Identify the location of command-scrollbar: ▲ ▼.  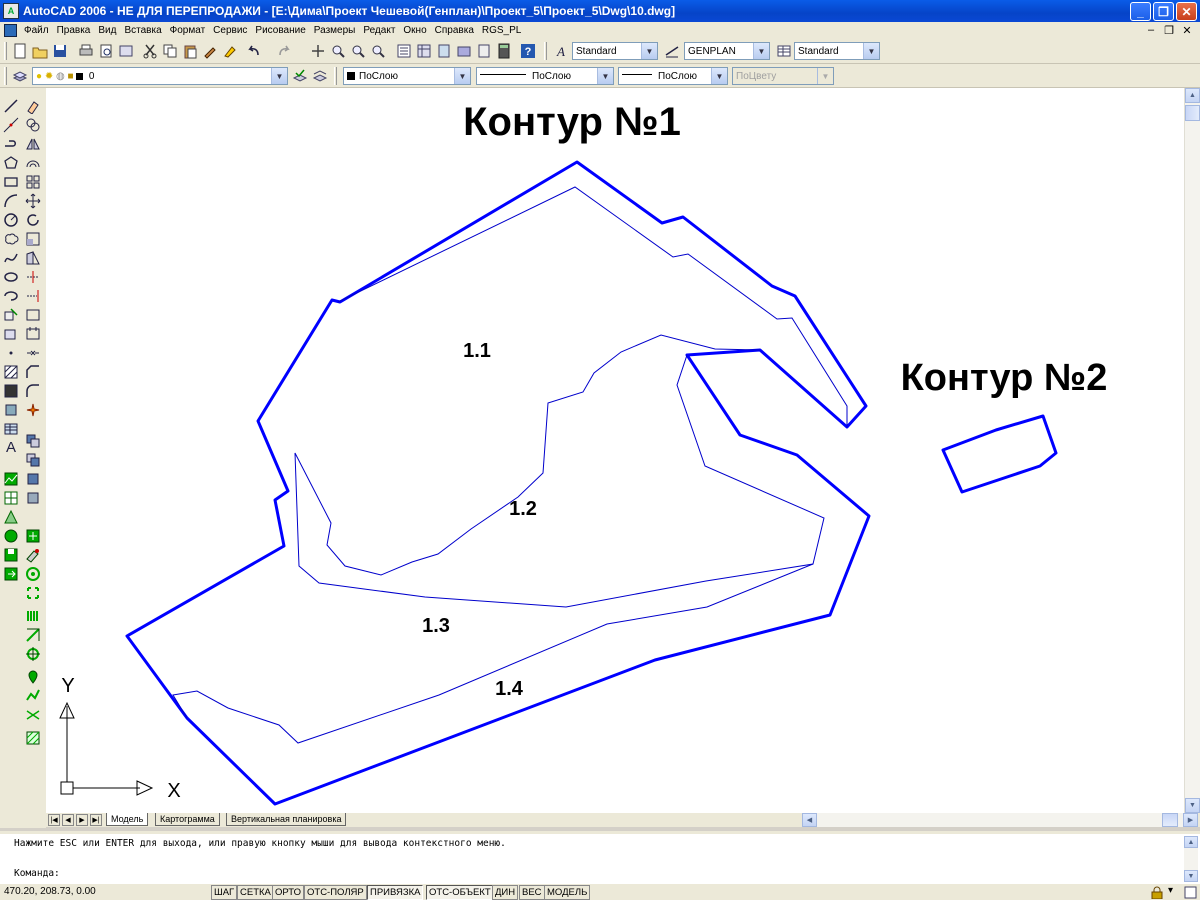
(1191, 859).